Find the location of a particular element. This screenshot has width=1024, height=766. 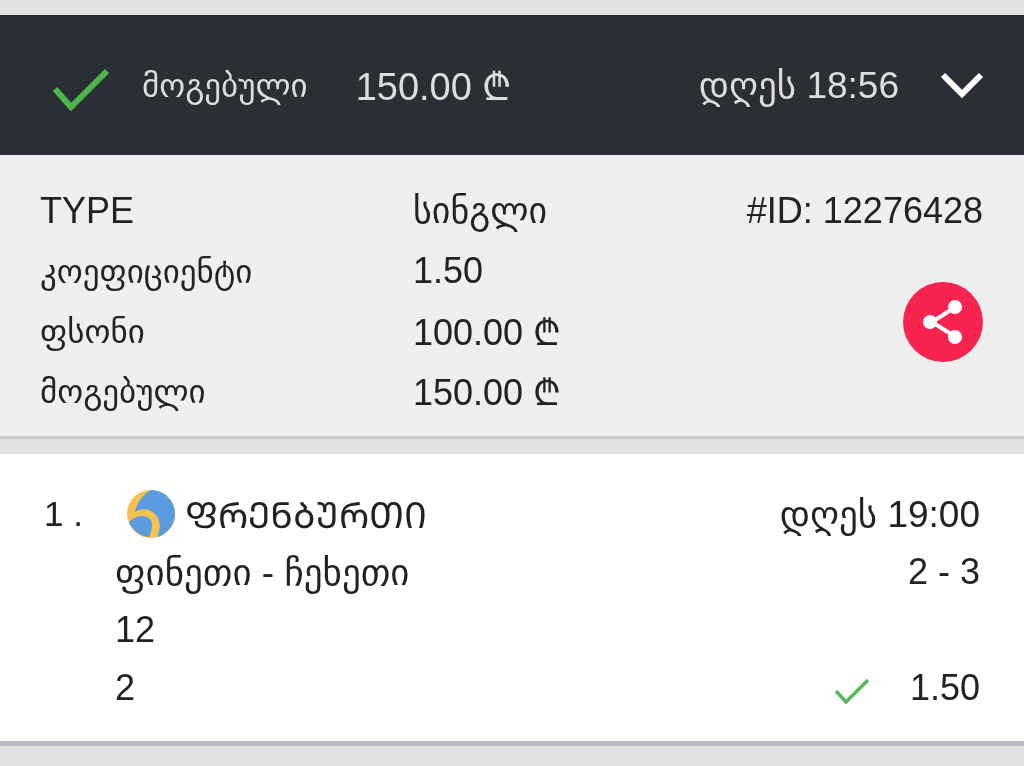

sport-name: ᲤᲠᲔᲜᲑᲣᲠᲗᲘ is located at coordinates (306, 515).